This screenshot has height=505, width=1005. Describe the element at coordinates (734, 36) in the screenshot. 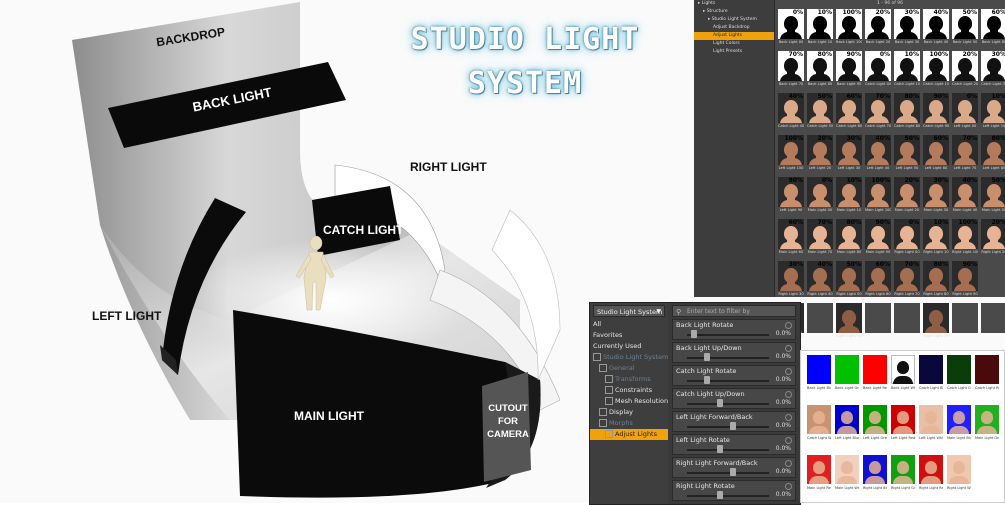

I see `content-tree-item: Adjust Lights` at that location.